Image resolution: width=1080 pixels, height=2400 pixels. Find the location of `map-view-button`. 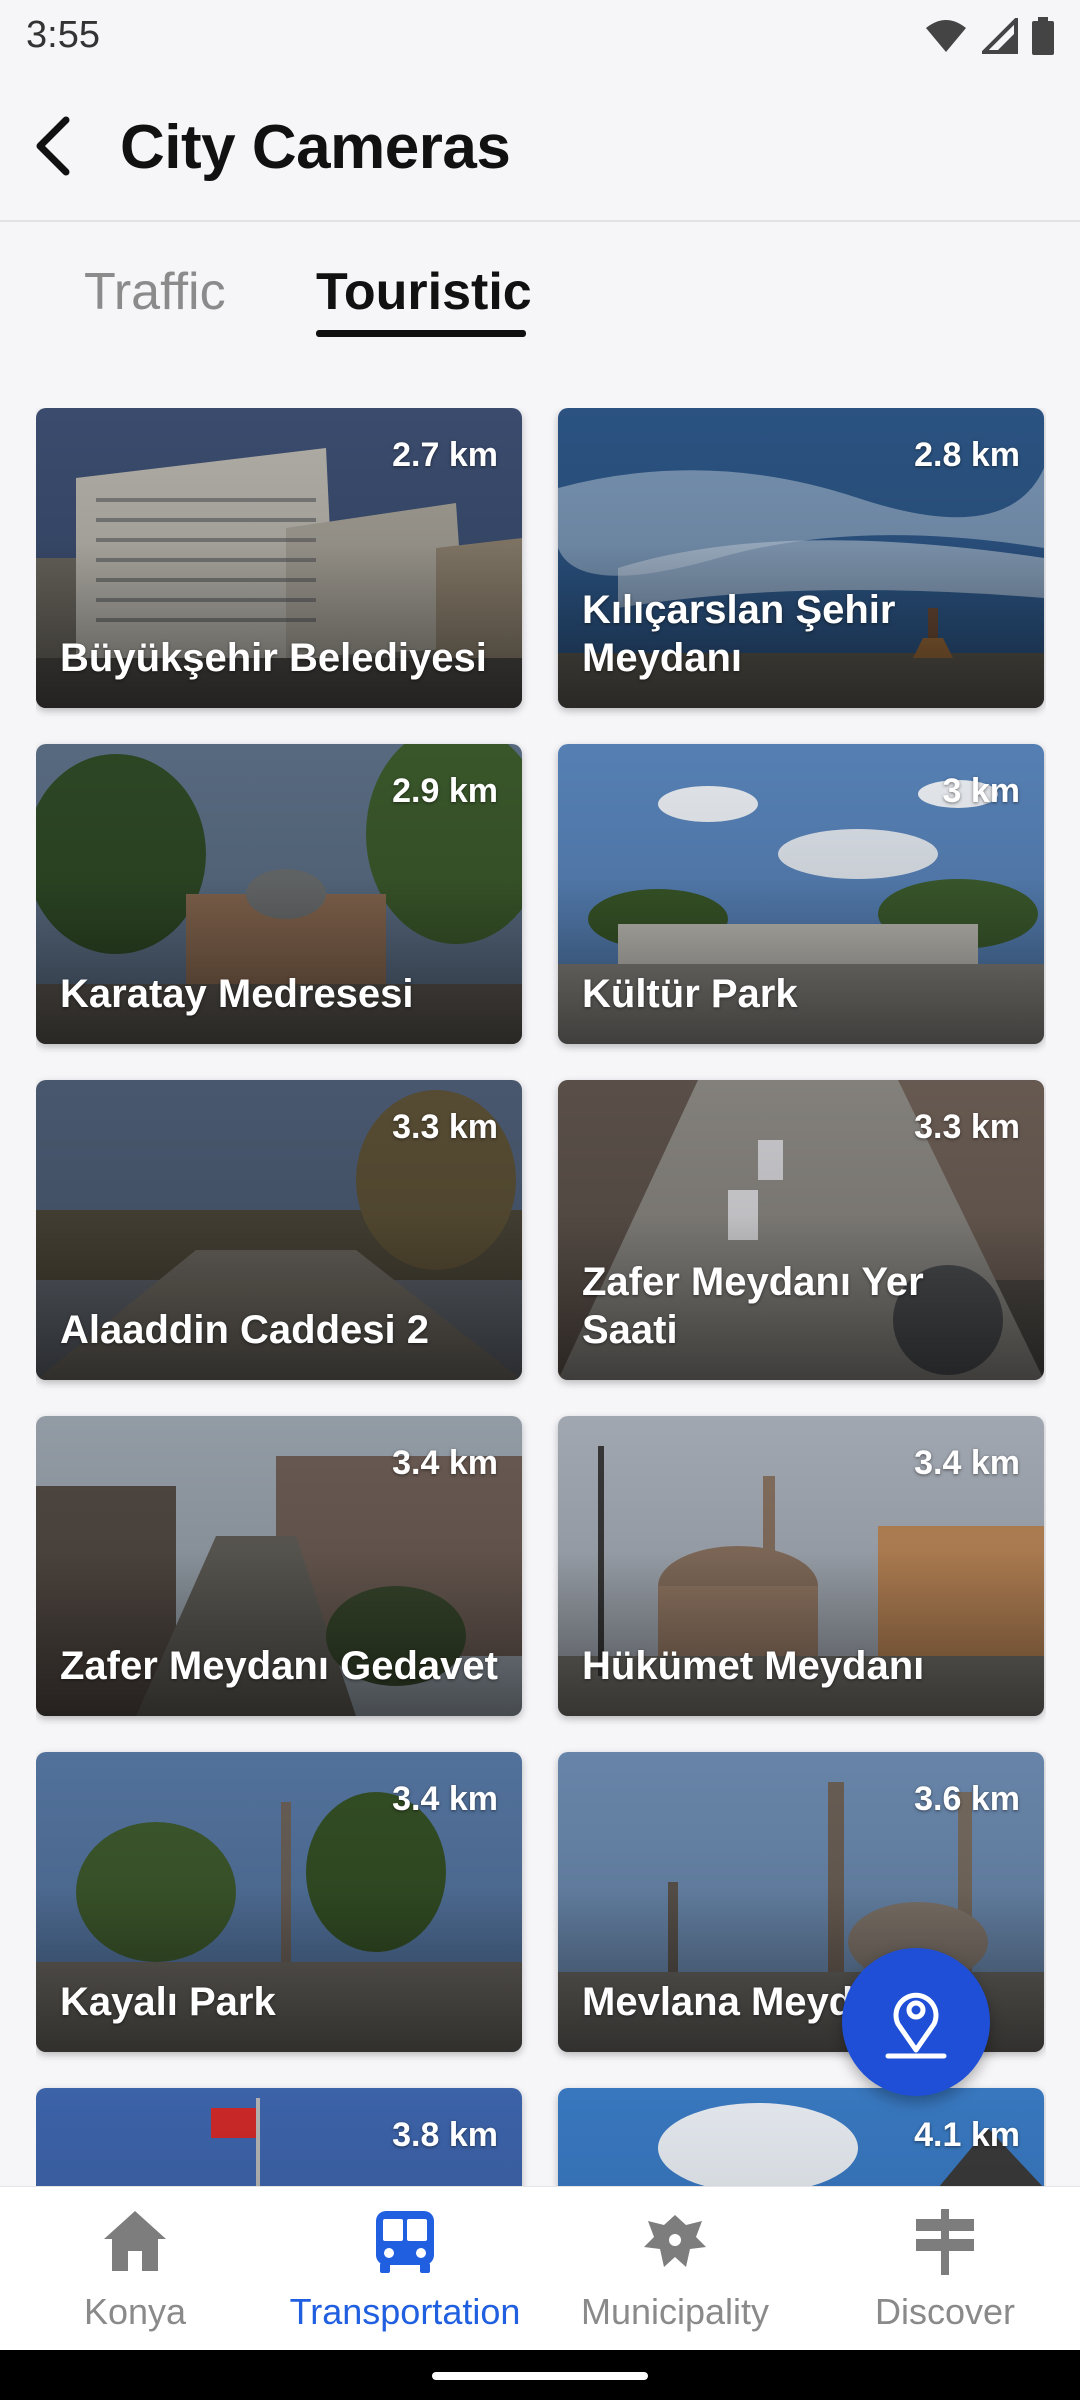

map-view-button is located at coordinates (916, 2022).